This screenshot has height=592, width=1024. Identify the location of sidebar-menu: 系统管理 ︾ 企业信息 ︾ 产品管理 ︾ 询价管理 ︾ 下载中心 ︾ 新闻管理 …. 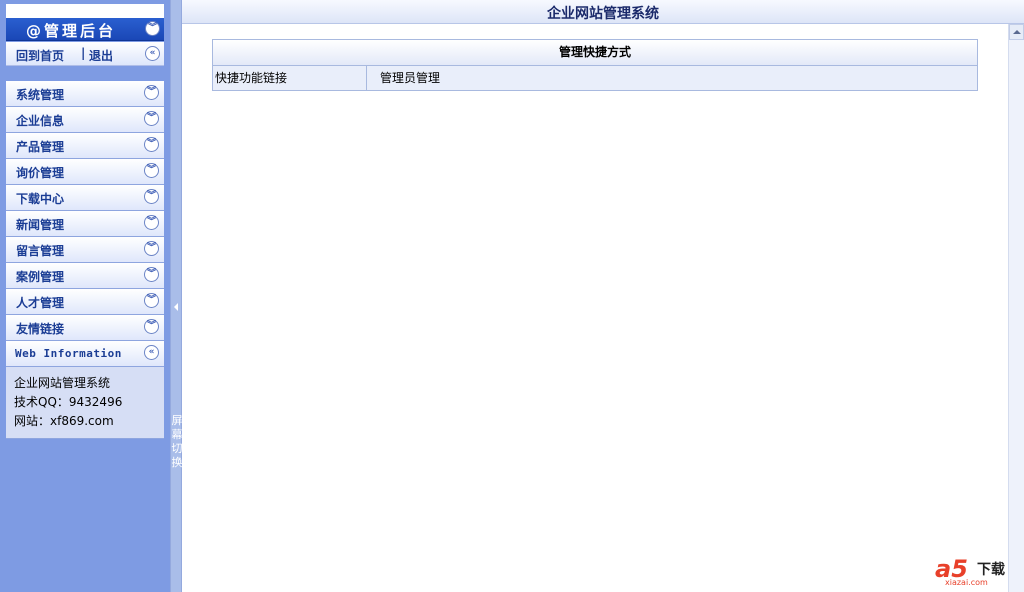
(85, 260).